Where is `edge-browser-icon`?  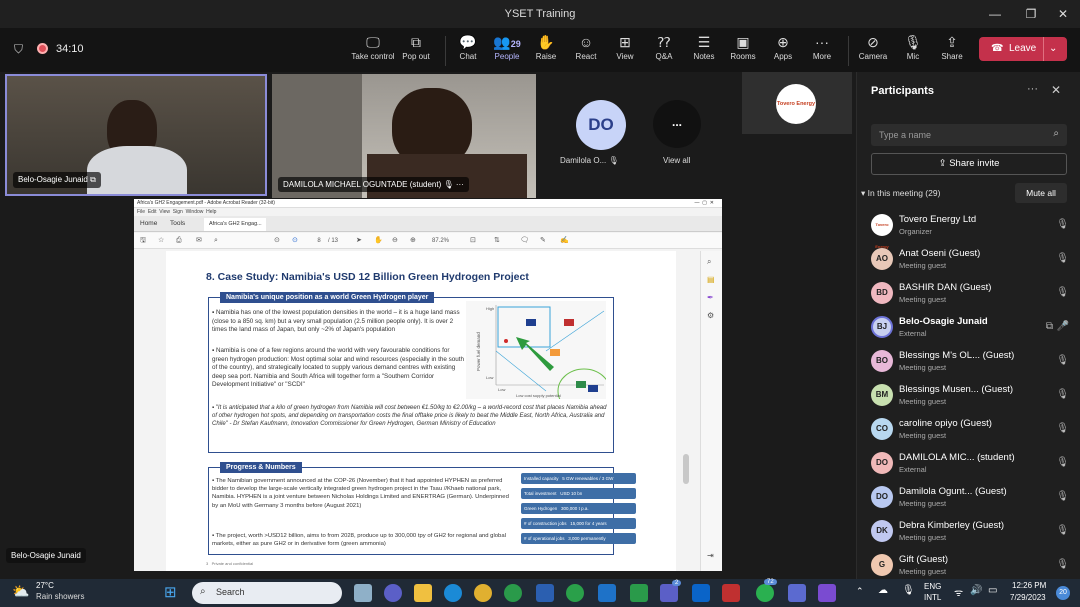
edge-browser-icon is located at coordinates (453, 593).